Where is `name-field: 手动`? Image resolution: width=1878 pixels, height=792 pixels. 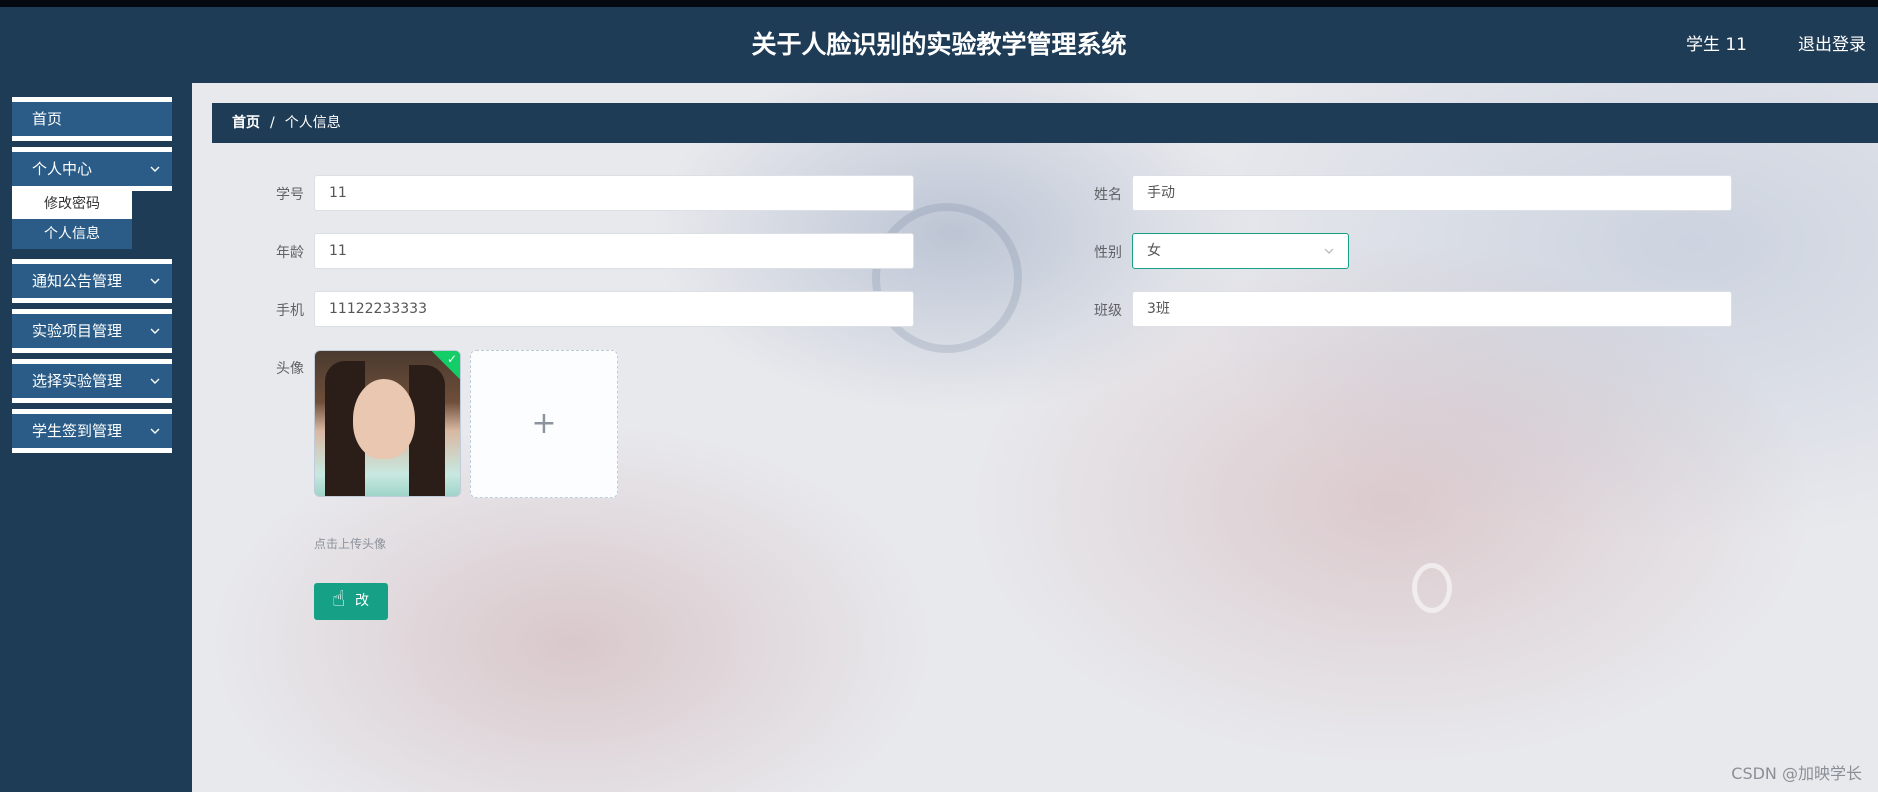 name-field: 手动 is located at coordinates (1432, 193).